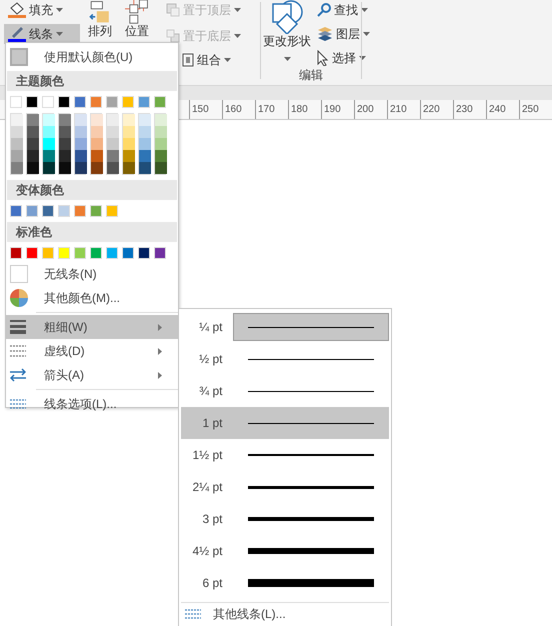  Describe the element at coordinates (285, 583) in the screenshot. I see `line-weight-option: 6 pt` at that location.